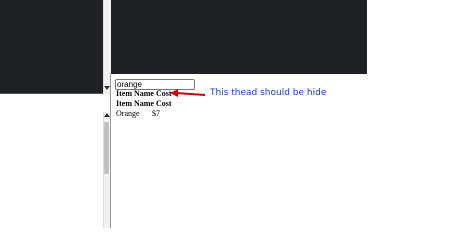 This screenshot has height=240, width=474. I want to click on scroll-thumb, so click(106, 148).